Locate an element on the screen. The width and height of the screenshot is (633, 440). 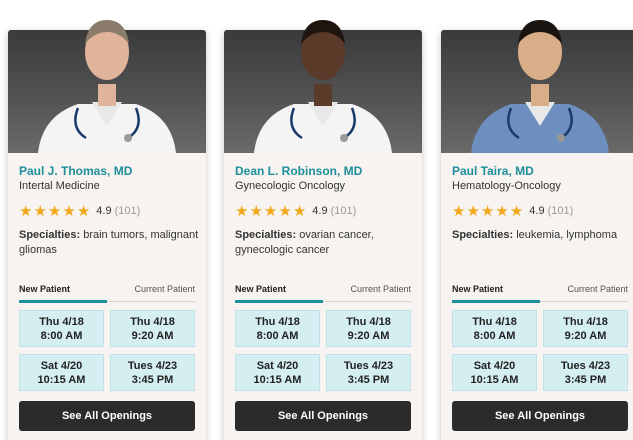
specialties-text: leukemia, lymphoma is located at coordinates (565, 235).